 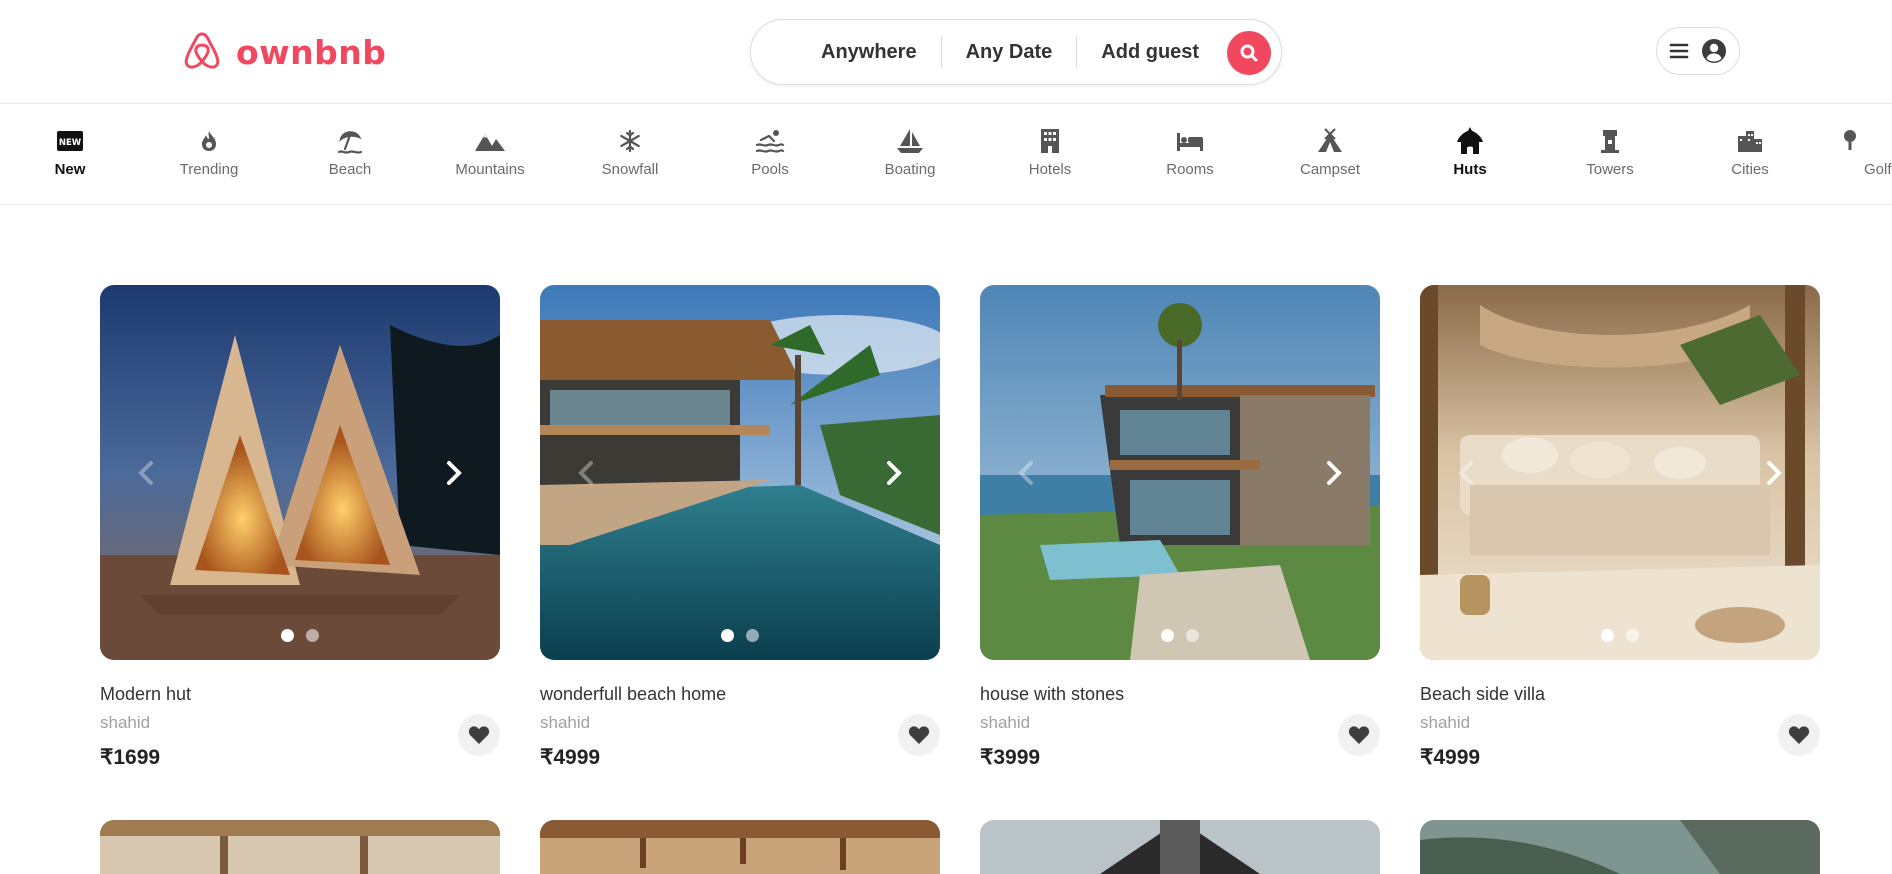 What do you see at coordinates (1052, 694) in the screenshot?
I see `listing-title: house with stones` at bounding box center [1052, 694].